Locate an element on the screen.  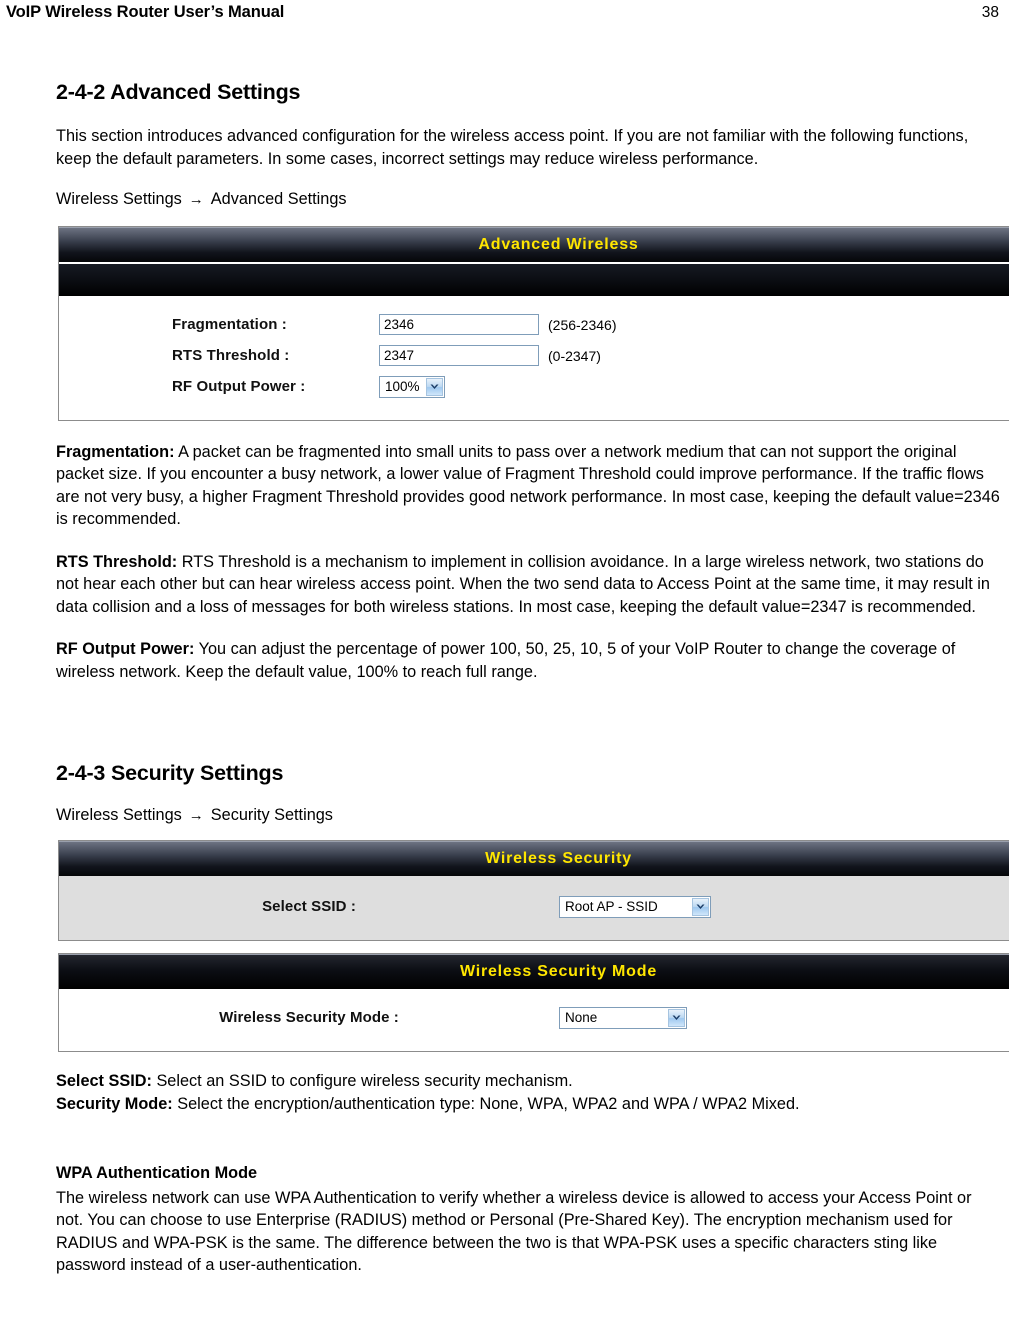
definition-rf-output-power-term: RF Output Power: is located at coordinates (125, 649).